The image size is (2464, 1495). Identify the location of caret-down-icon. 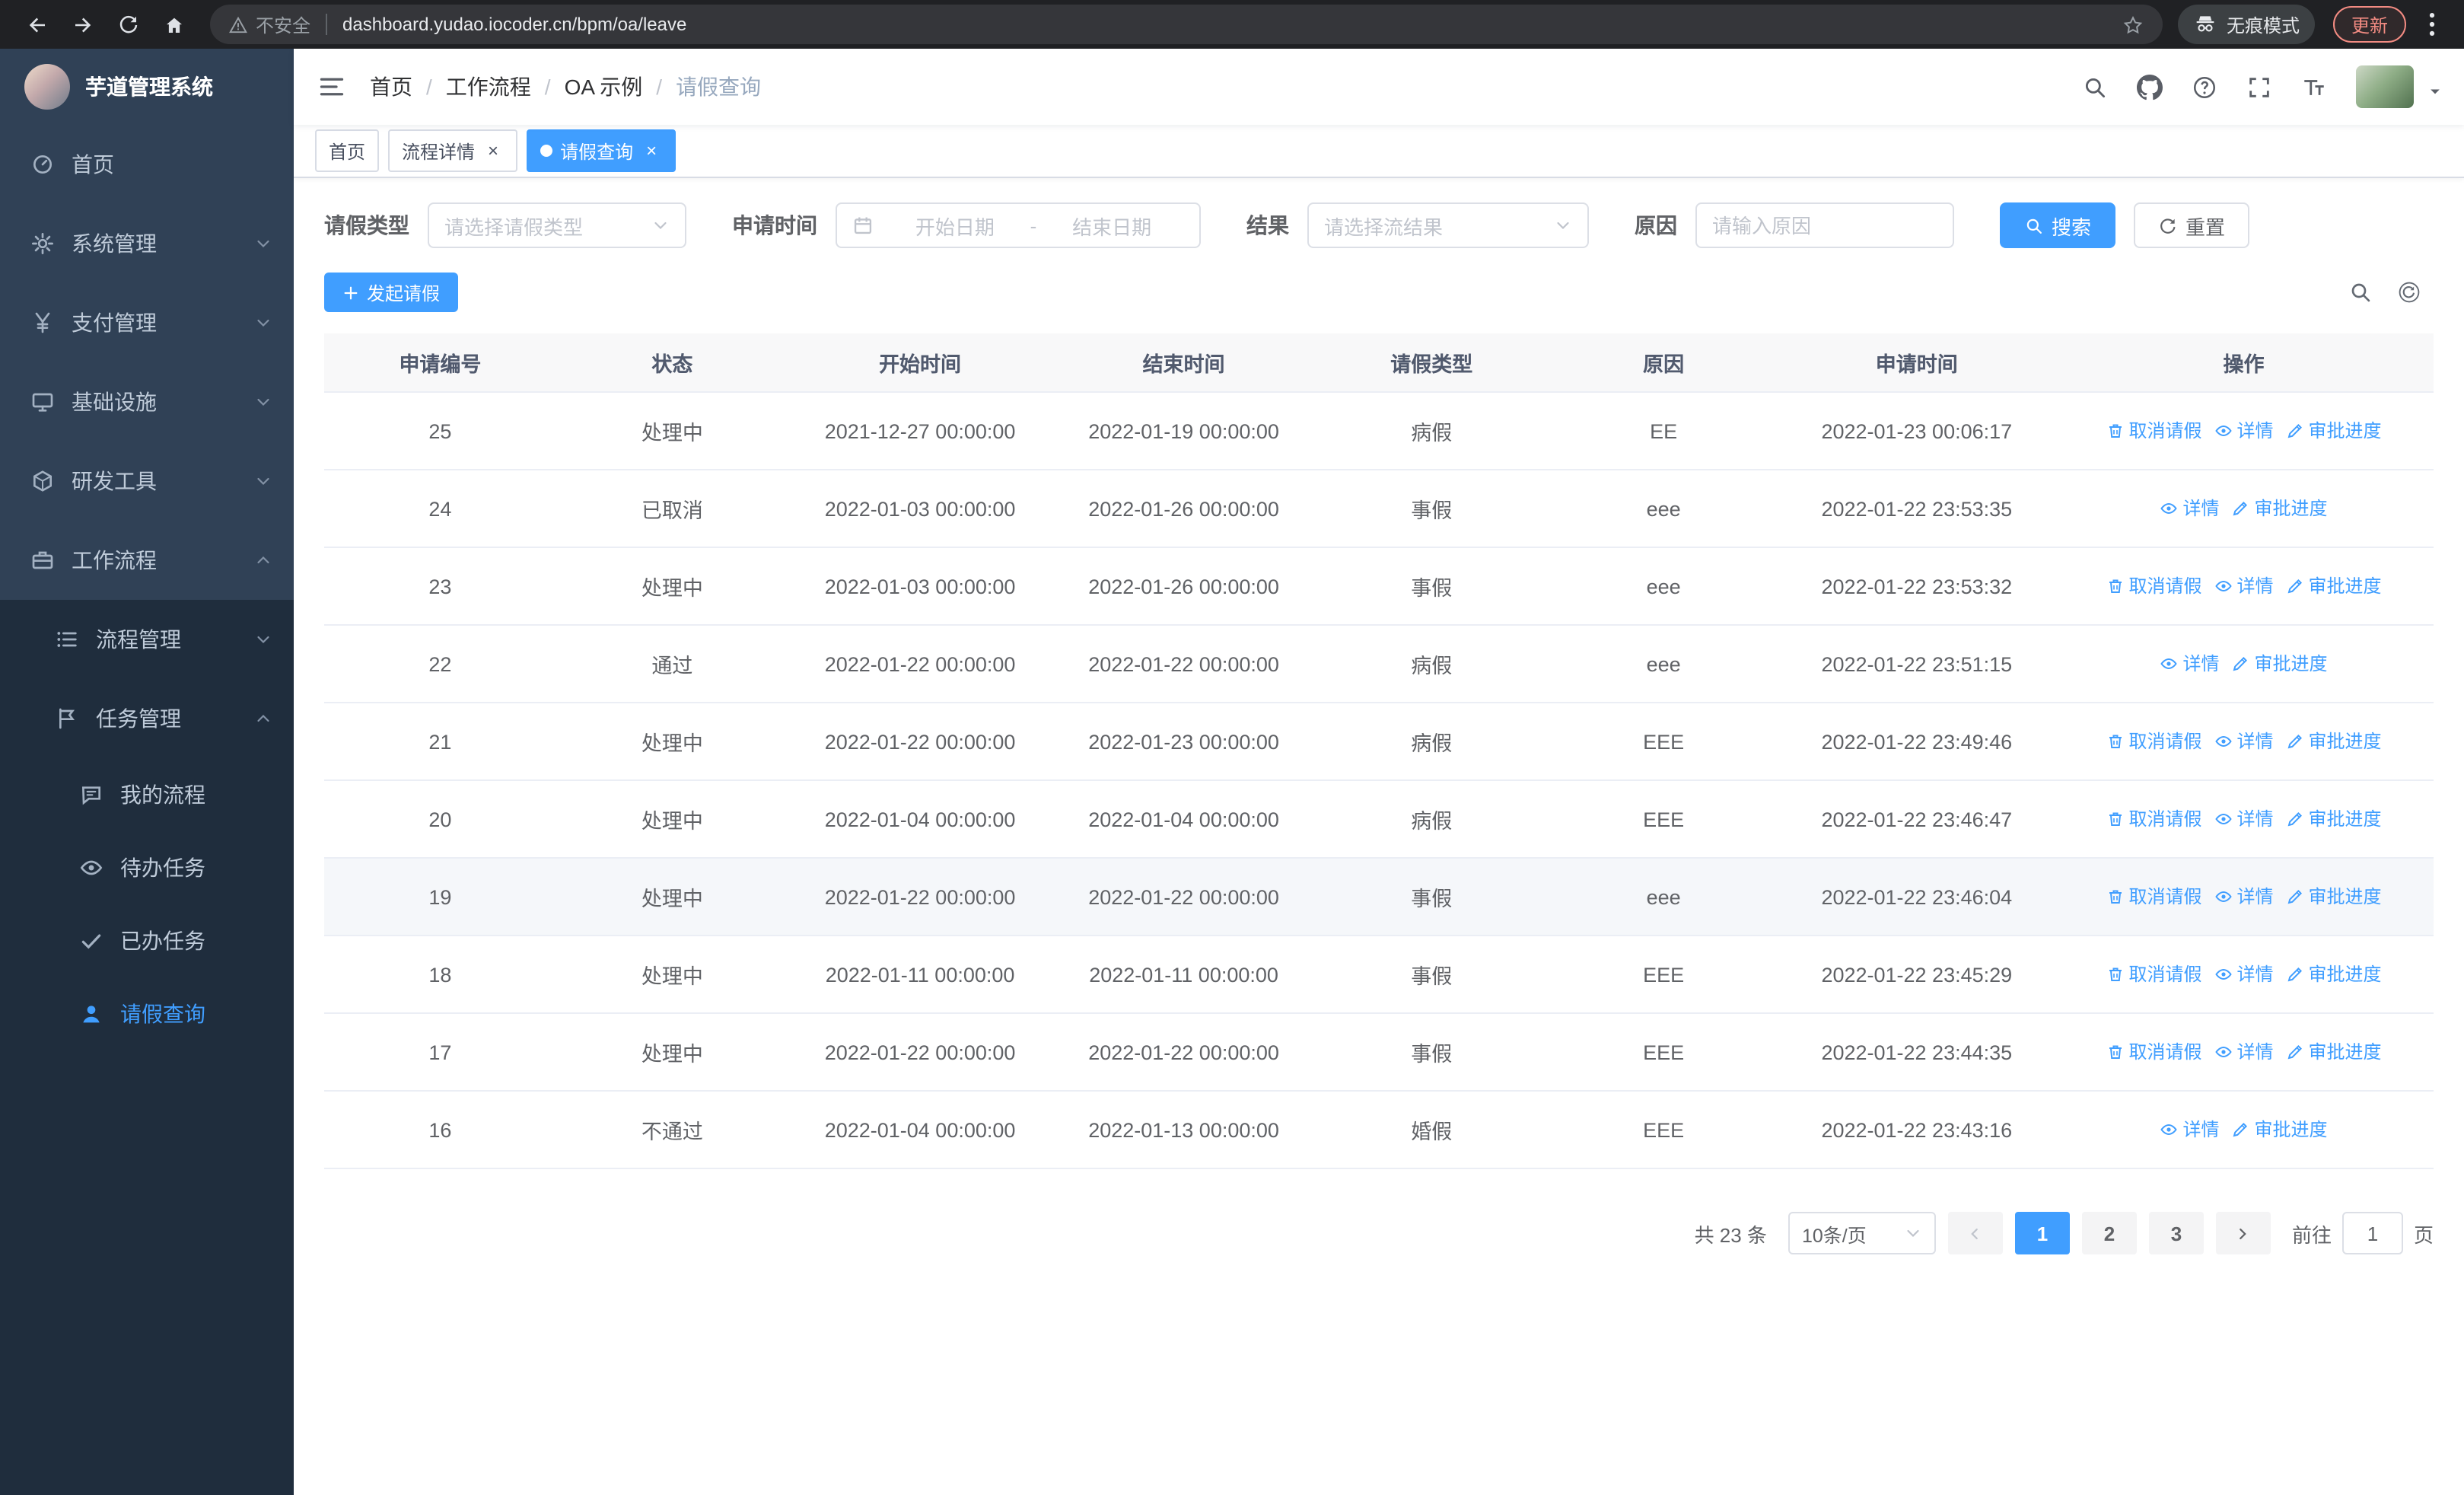
(2435, 92).